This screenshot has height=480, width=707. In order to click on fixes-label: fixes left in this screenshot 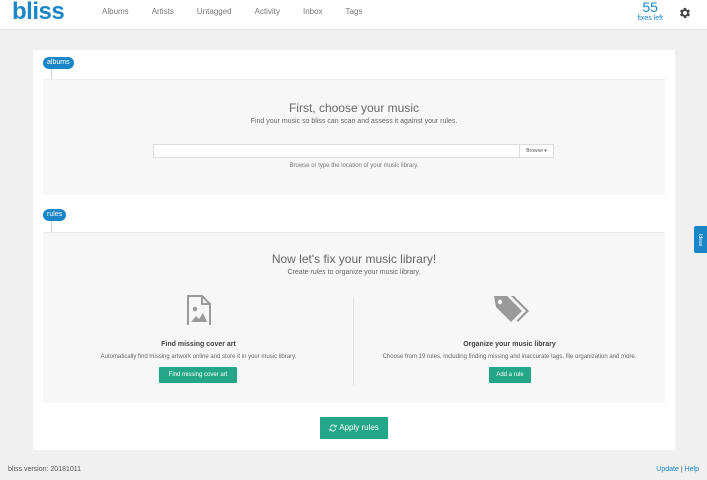, I will do `click(650, 18)`.